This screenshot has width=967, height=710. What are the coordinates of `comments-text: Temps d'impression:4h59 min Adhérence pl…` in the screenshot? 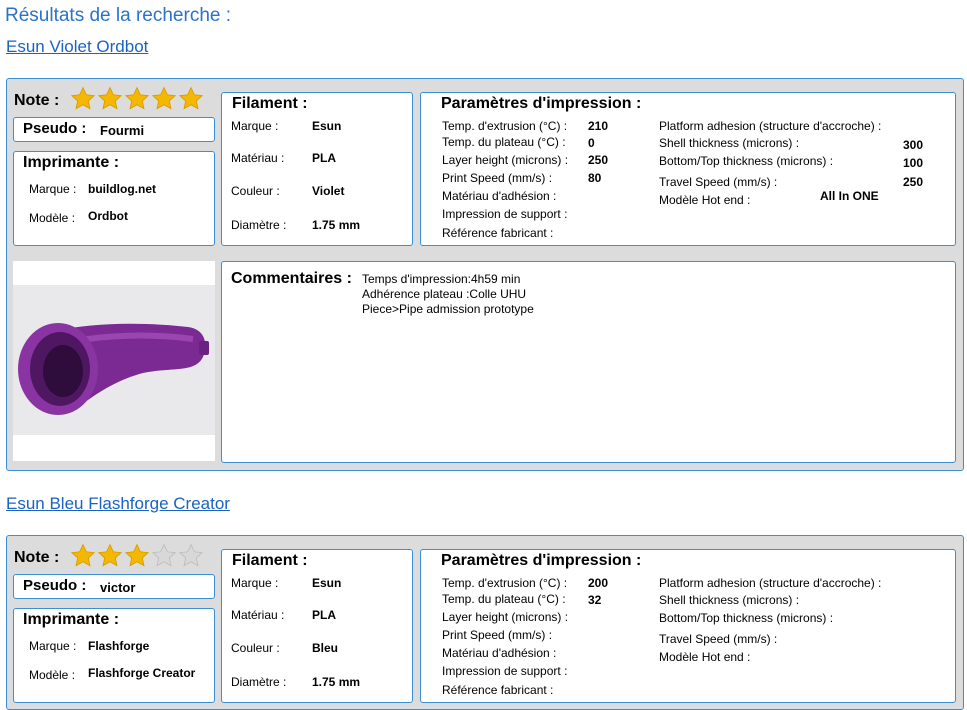 It's located at (448, 294).